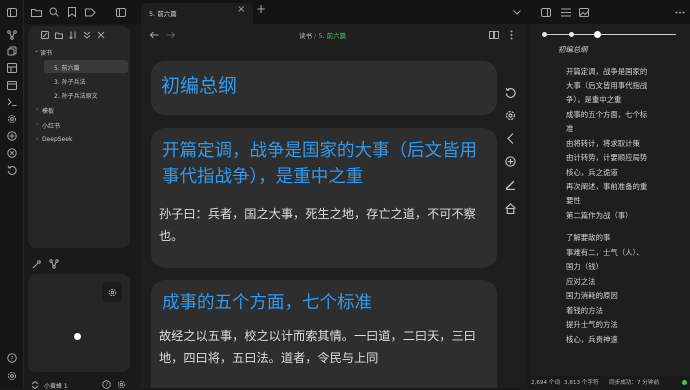  Describe the element at coordinates (12, 68) in the screenshot. I see `grid-icon` at that location.